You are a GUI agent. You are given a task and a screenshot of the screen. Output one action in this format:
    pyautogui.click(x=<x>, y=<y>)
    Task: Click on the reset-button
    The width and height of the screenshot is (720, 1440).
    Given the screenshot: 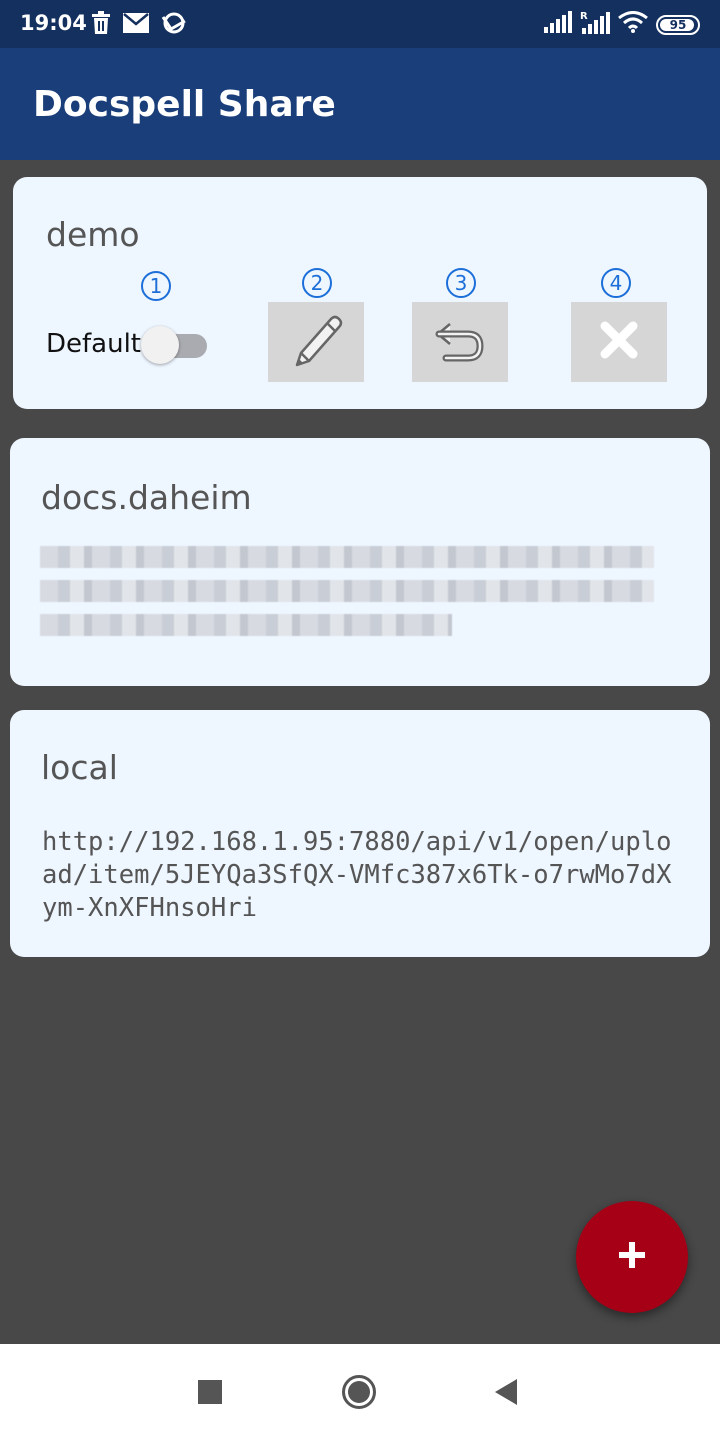 What is the action you would take?
    pyautogui.click(x=460, y=342)
    